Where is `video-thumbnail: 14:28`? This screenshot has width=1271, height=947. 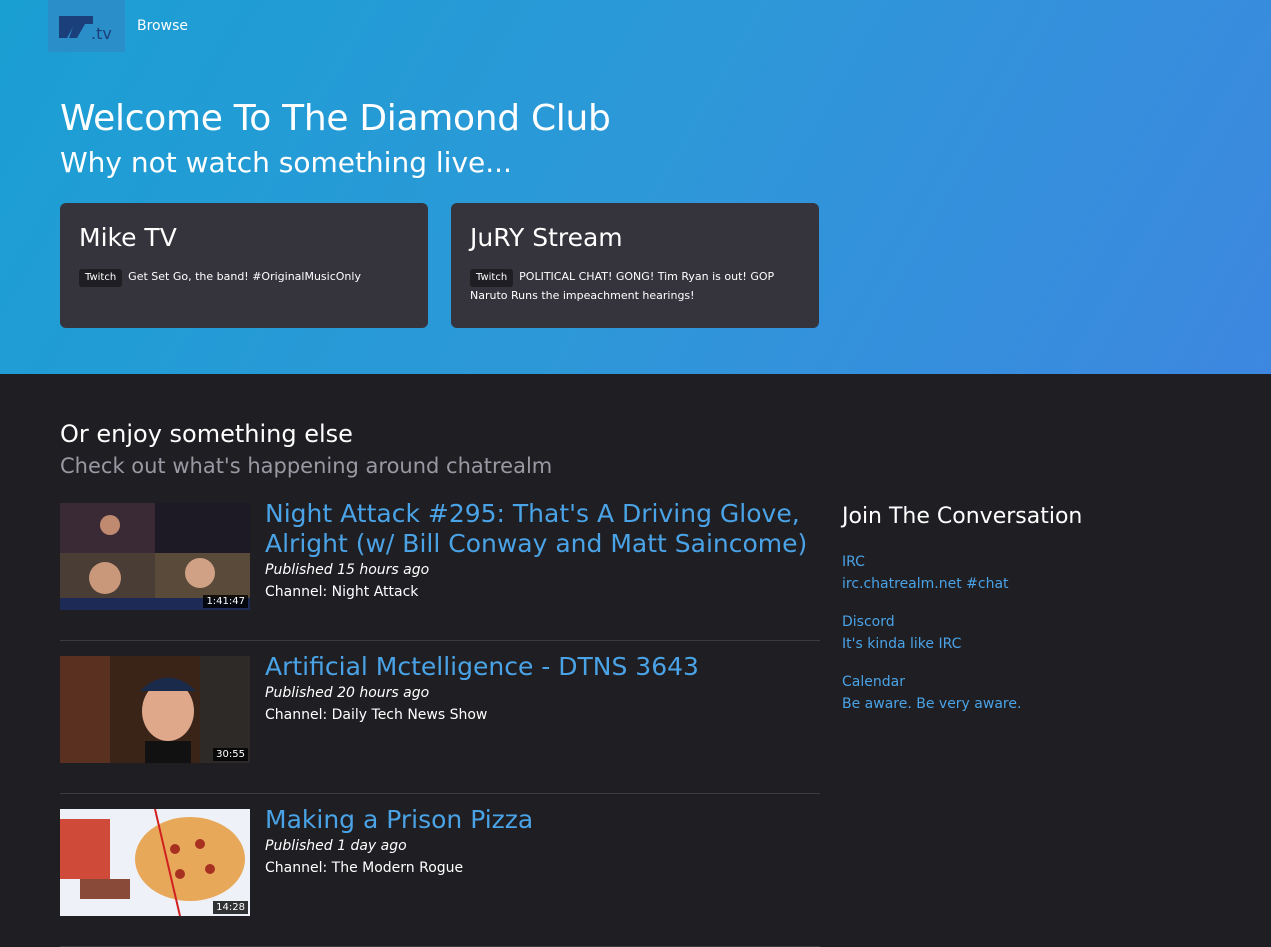 video-thumbnail: 14:28 is located at coordinates (155, 862).